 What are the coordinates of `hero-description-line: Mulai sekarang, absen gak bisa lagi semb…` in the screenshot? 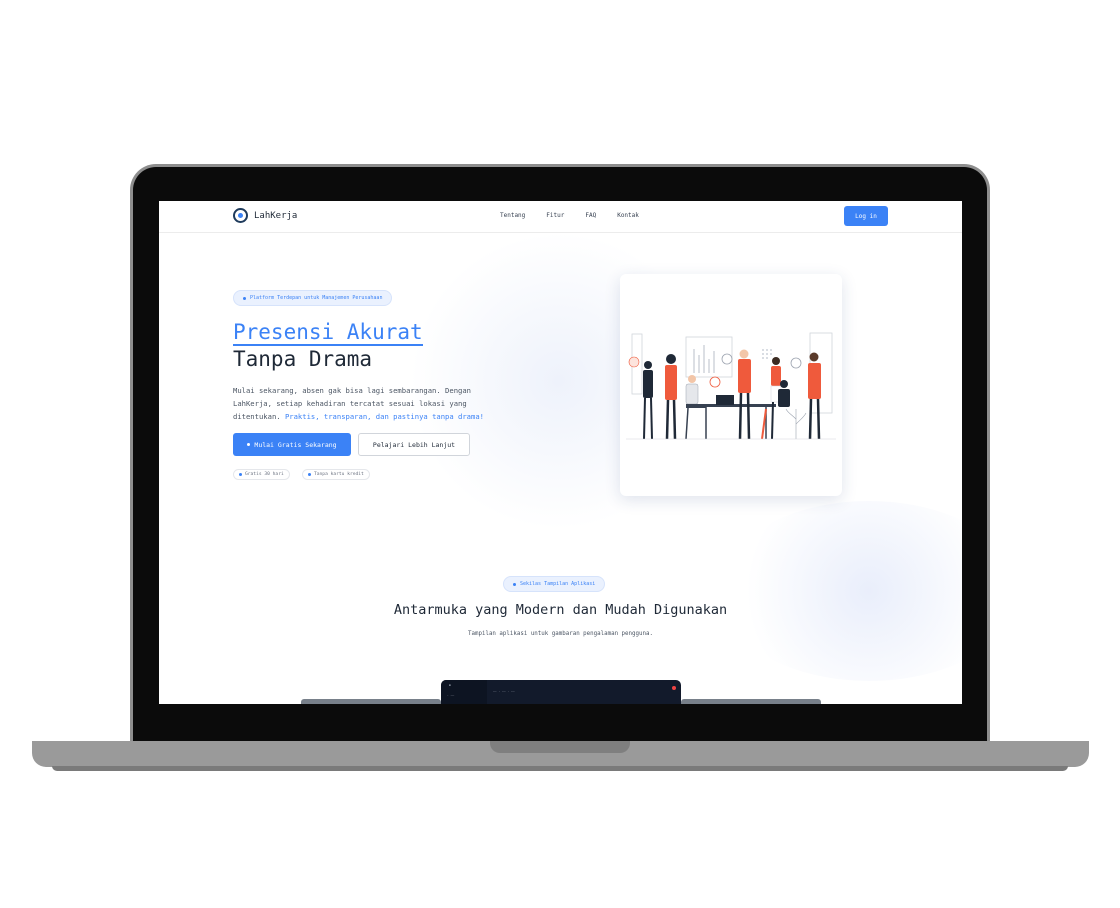 It's located at (352, 390).